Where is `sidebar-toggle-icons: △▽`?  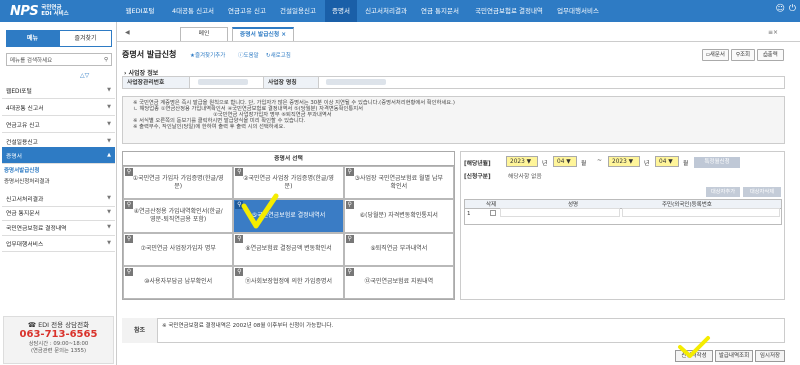 sidebar-toggle-icons: △▽ is located at coordinates (84, 75).